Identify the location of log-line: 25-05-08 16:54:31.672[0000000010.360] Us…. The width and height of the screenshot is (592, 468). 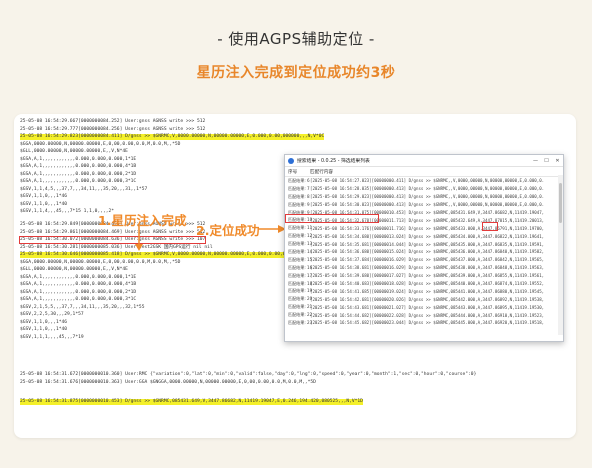
(248, 374).